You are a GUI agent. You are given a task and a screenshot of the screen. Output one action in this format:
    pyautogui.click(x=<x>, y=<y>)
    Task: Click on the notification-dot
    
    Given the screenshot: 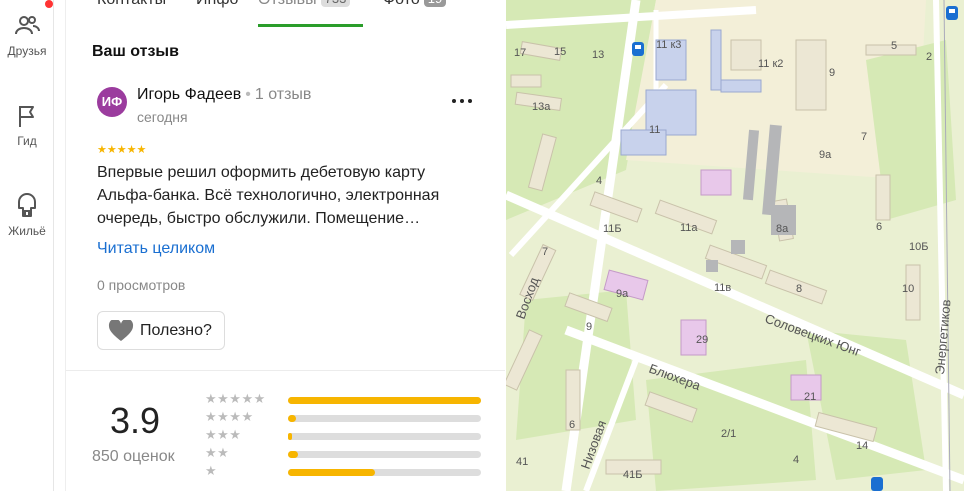 What is the action you would take?
    pyautogui.click(x=49, y=4)
    